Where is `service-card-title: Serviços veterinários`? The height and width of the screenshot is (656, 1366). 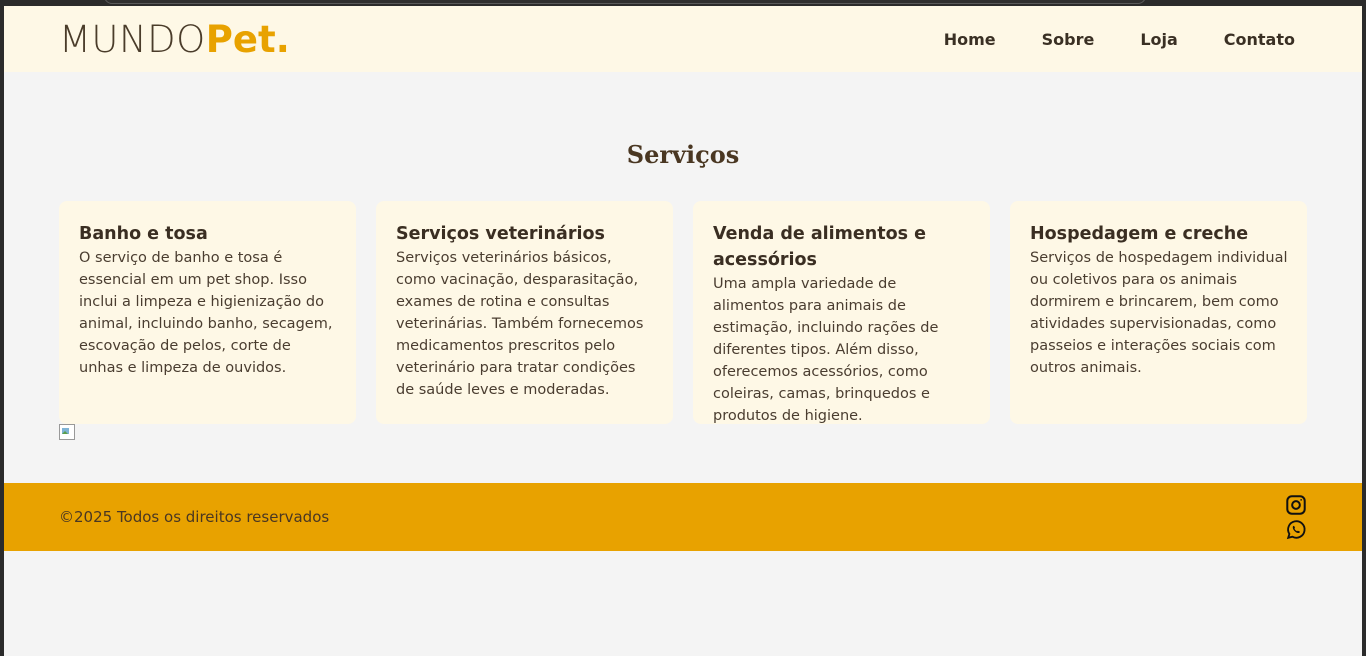
service-card-title: Serviços veterinários is located at coordinates (500, 234).